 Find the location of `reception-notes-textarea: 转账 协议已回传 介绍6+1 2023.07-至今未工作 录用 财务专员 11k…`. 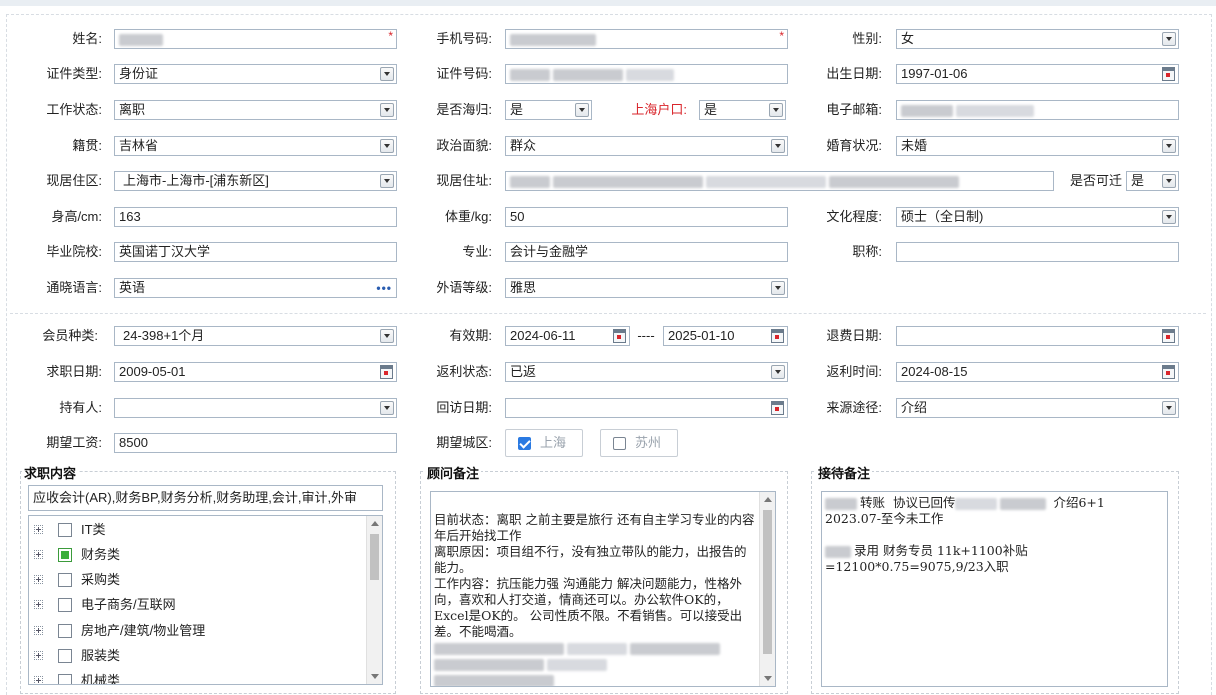

reception-notes-textarea: 转账 协议已回传 介绍6+1 2023.07-至今未工作 录用 财务专员 11k… is located at coordinates (994, 589).